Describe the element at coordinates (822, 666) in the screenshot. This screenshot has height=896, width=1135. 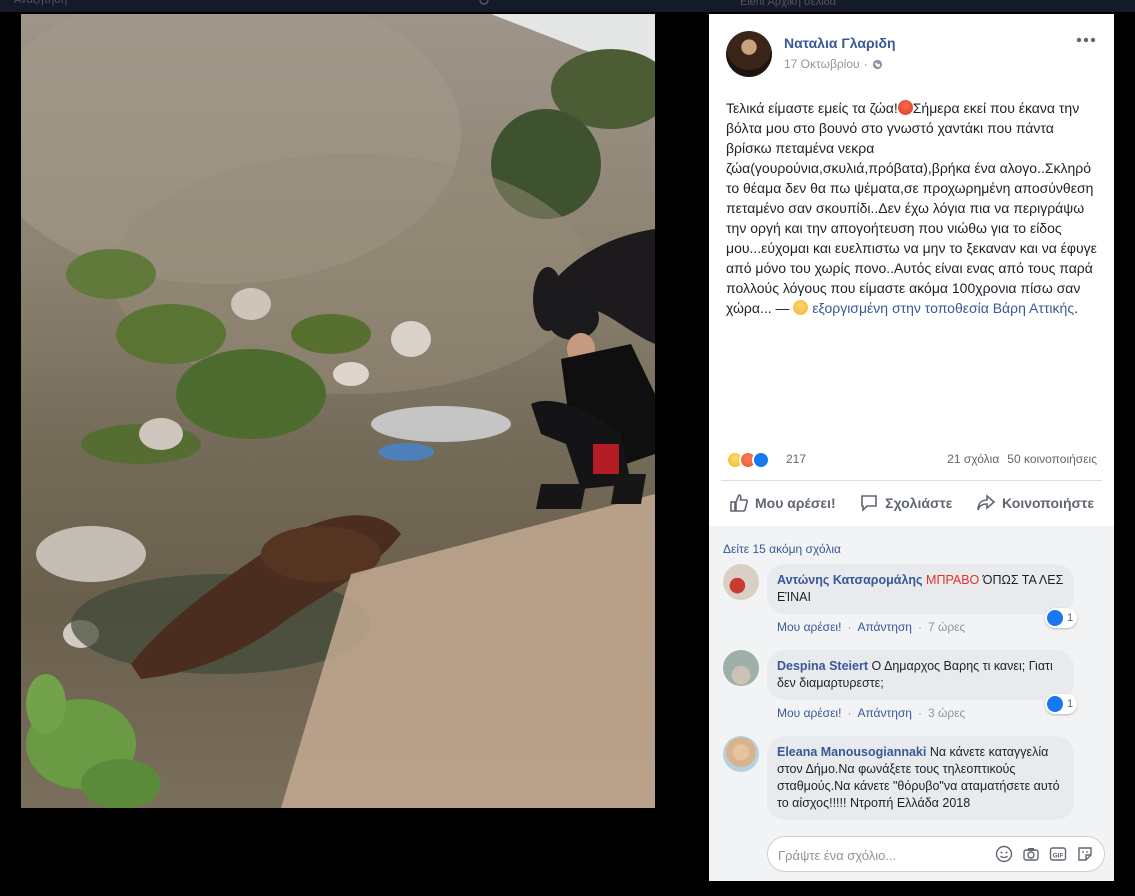
I see `commenter-name: Despina Steiert` at that location.